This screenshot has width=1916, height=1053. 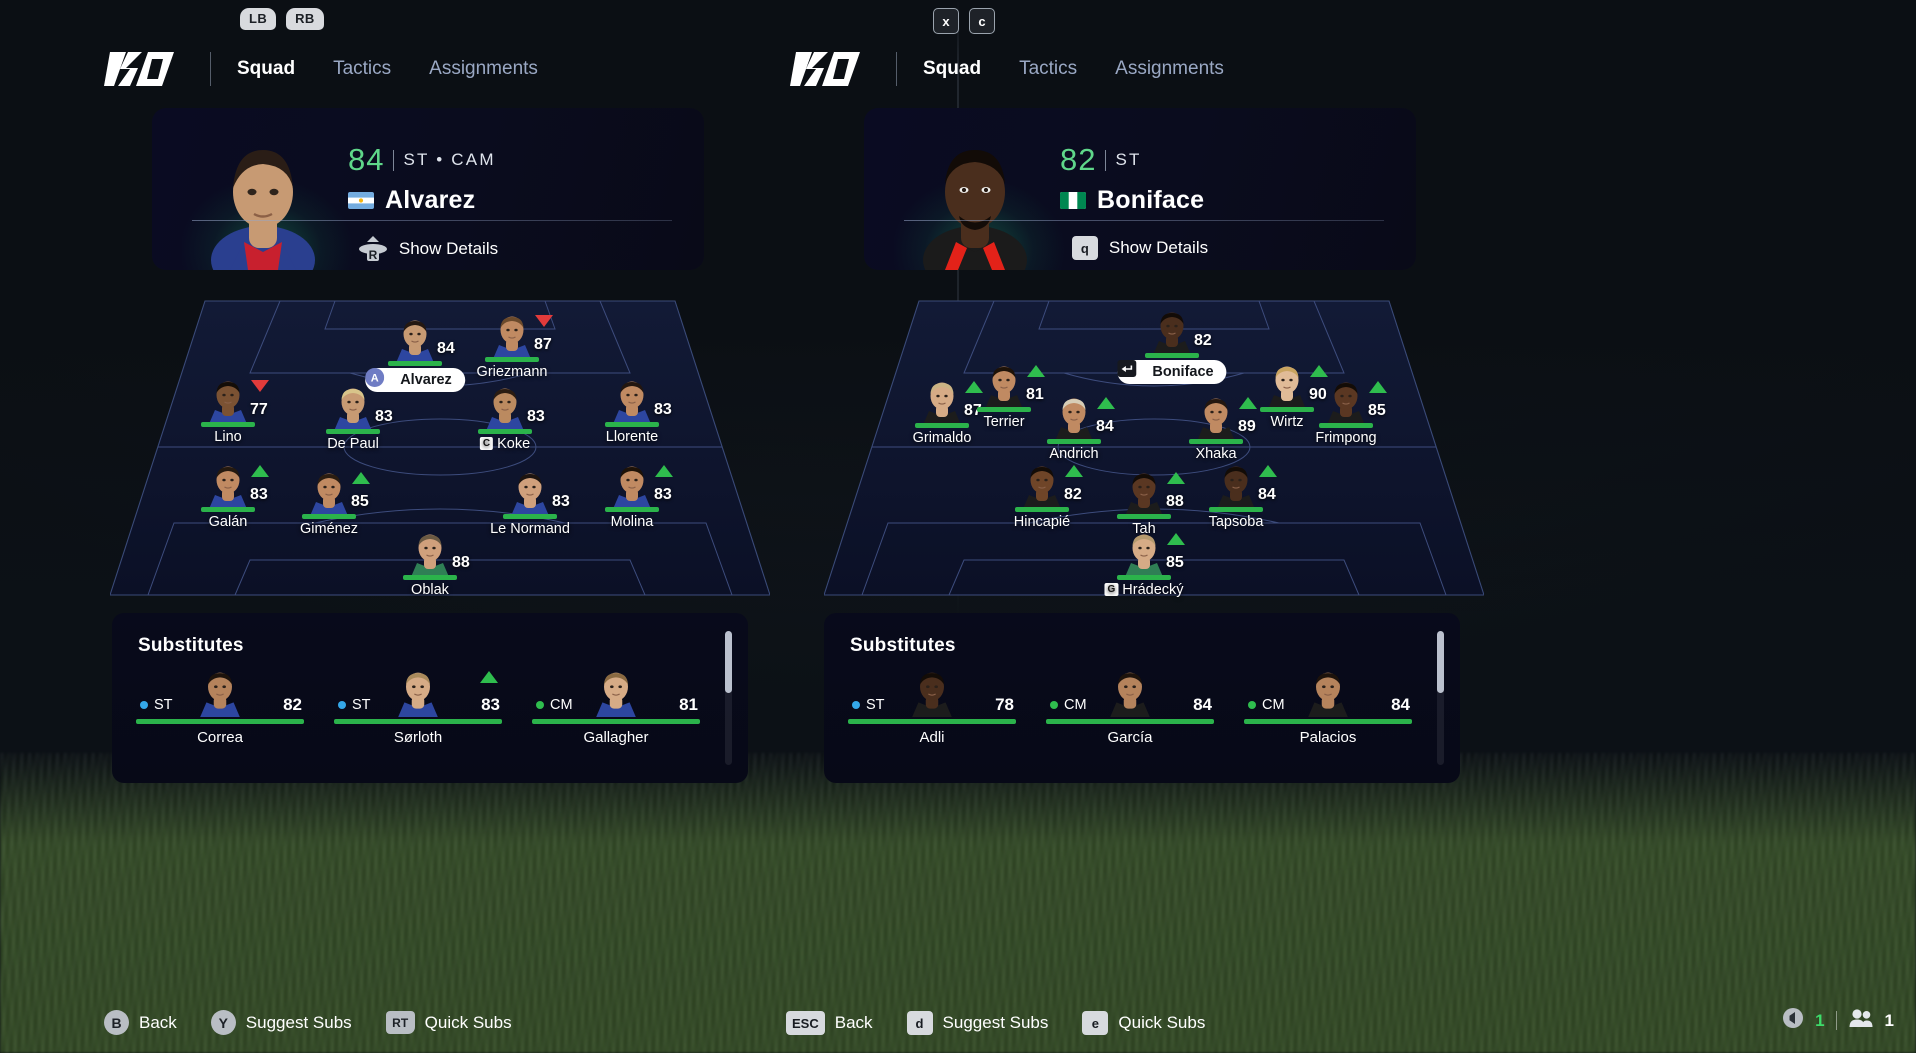 I want to click on player-name-label: Andrich, so click(x=1074, y=454).